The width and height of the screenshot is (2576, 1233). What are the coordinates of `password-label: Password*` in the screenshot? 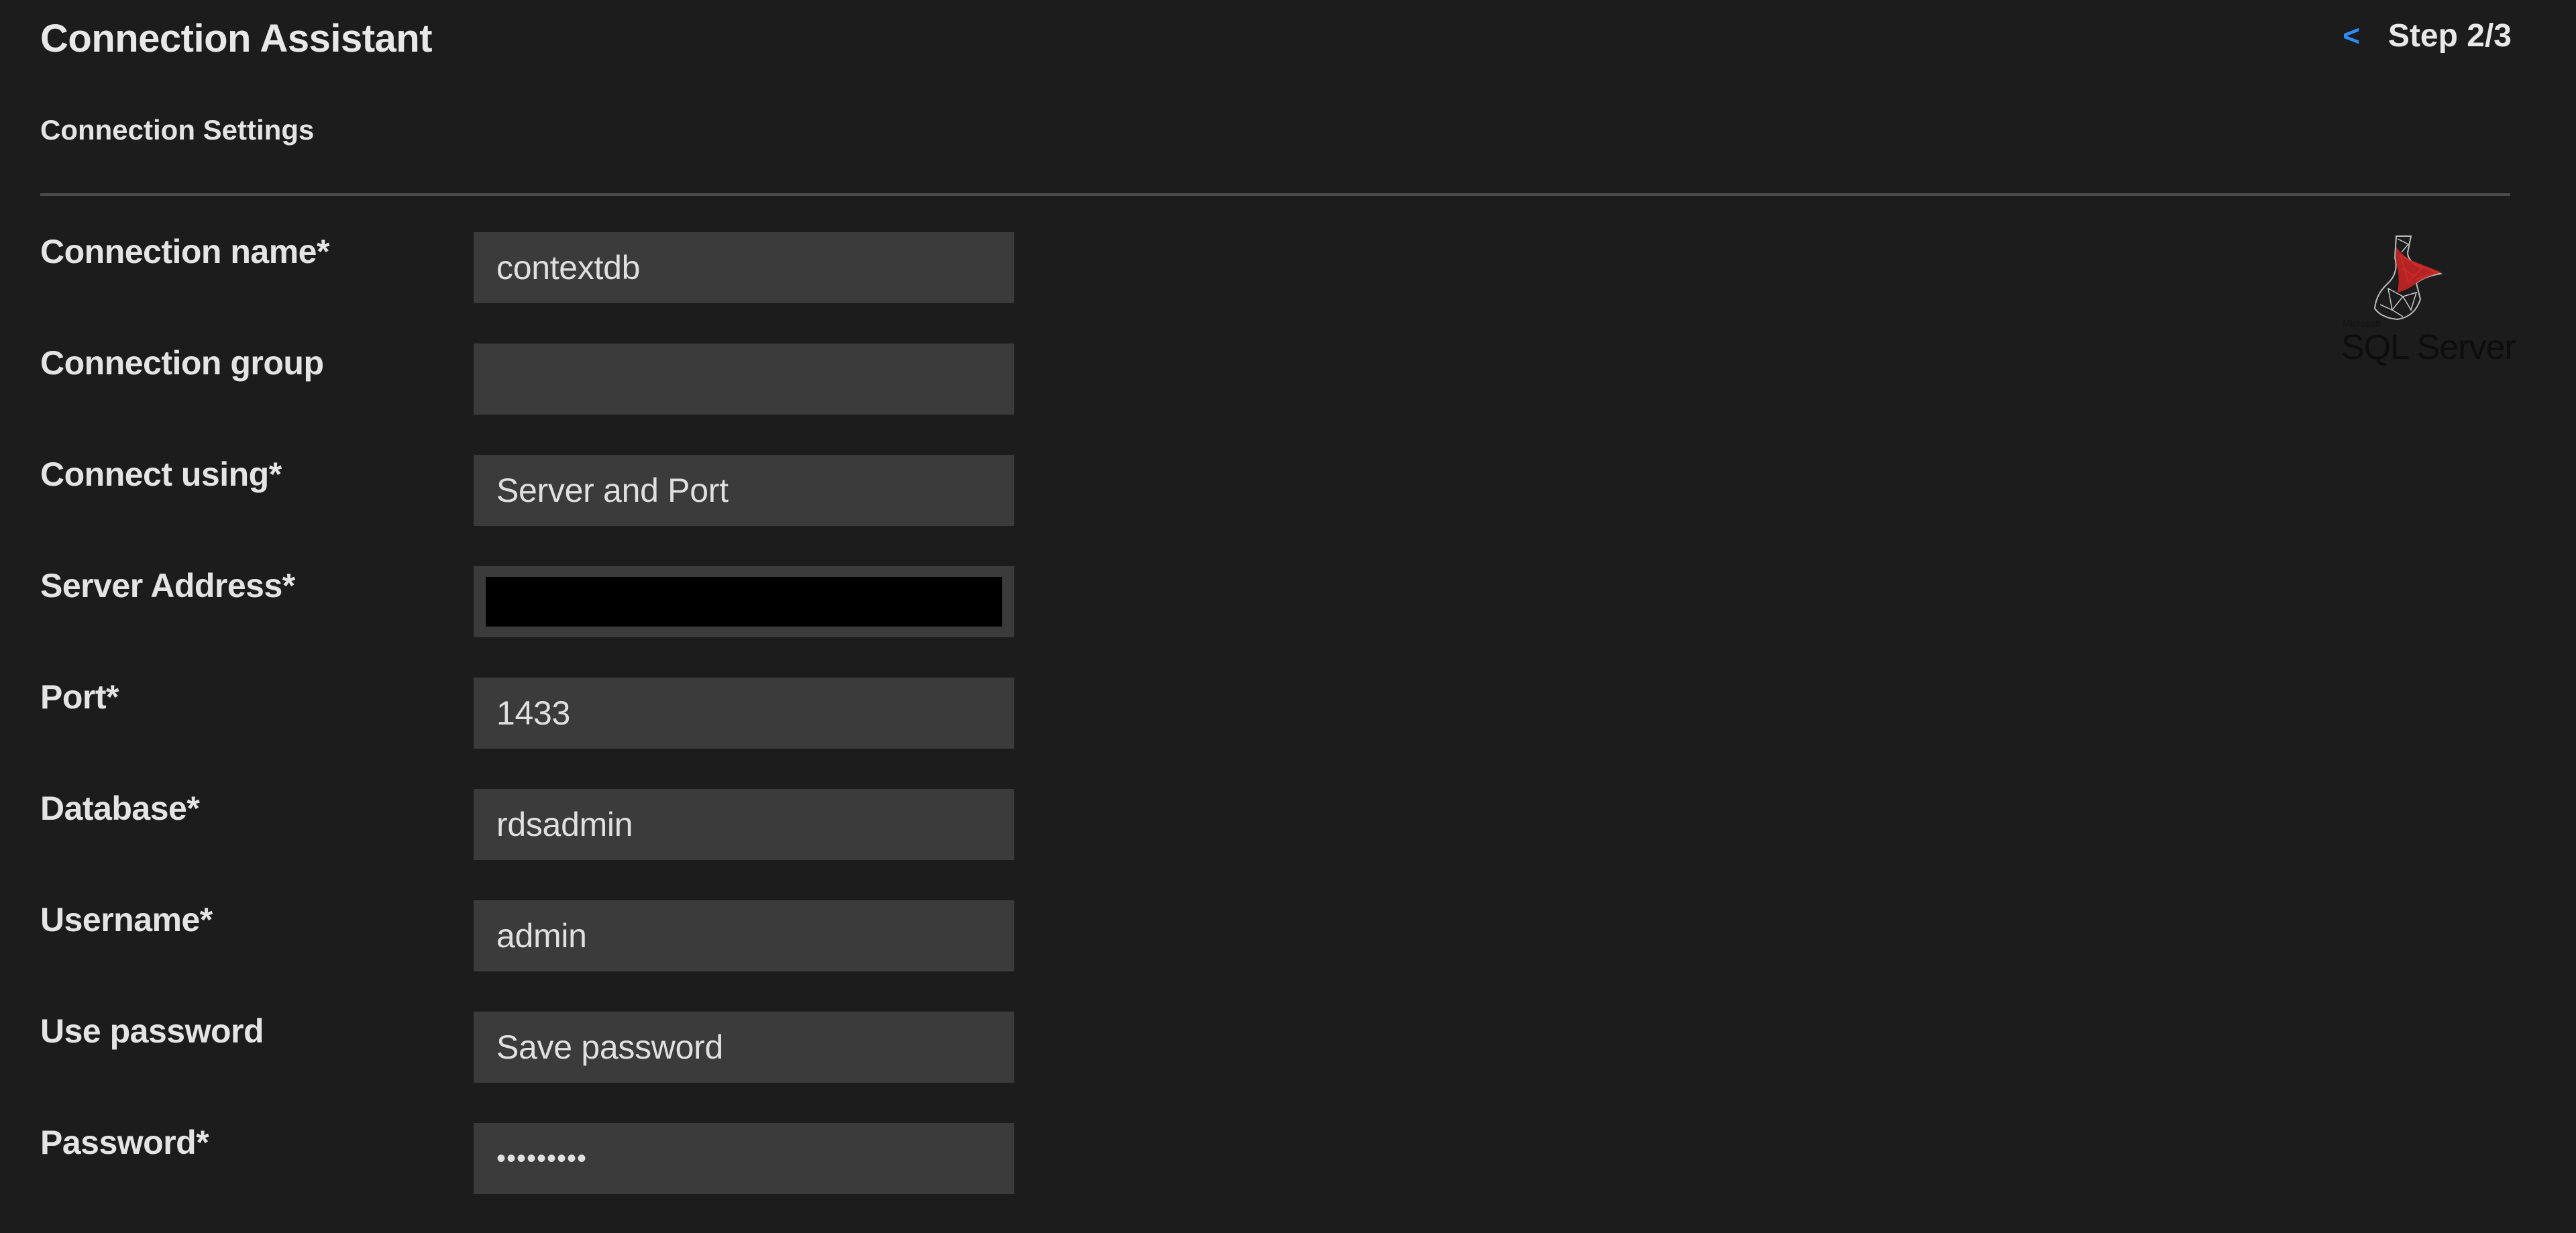 It's located at (124, 1142).